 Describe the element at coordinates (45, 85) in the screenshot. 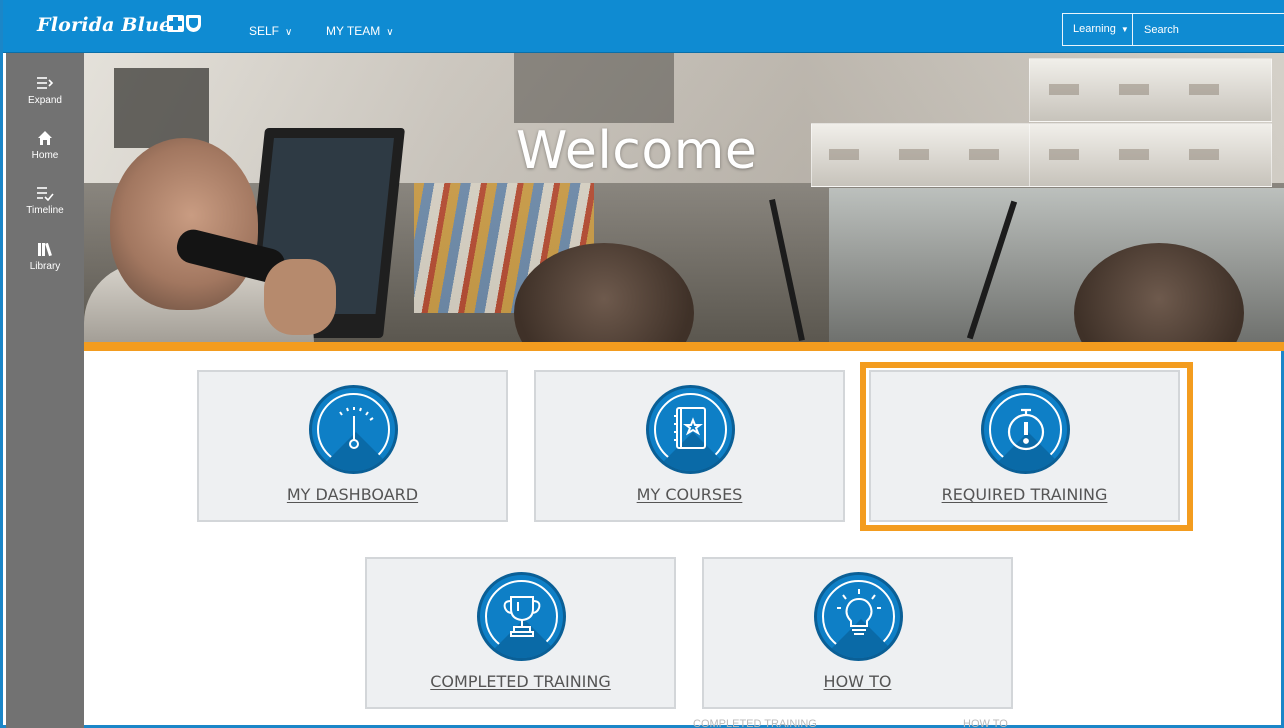

I see `expand-icon` at that location.